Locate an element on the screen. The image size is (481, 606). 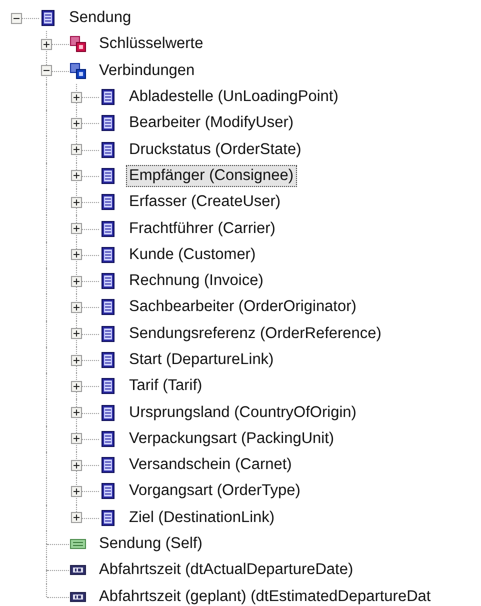
tree-item-label: Verpackungsart (PackingUnit) is located at coordinates (232, 439).